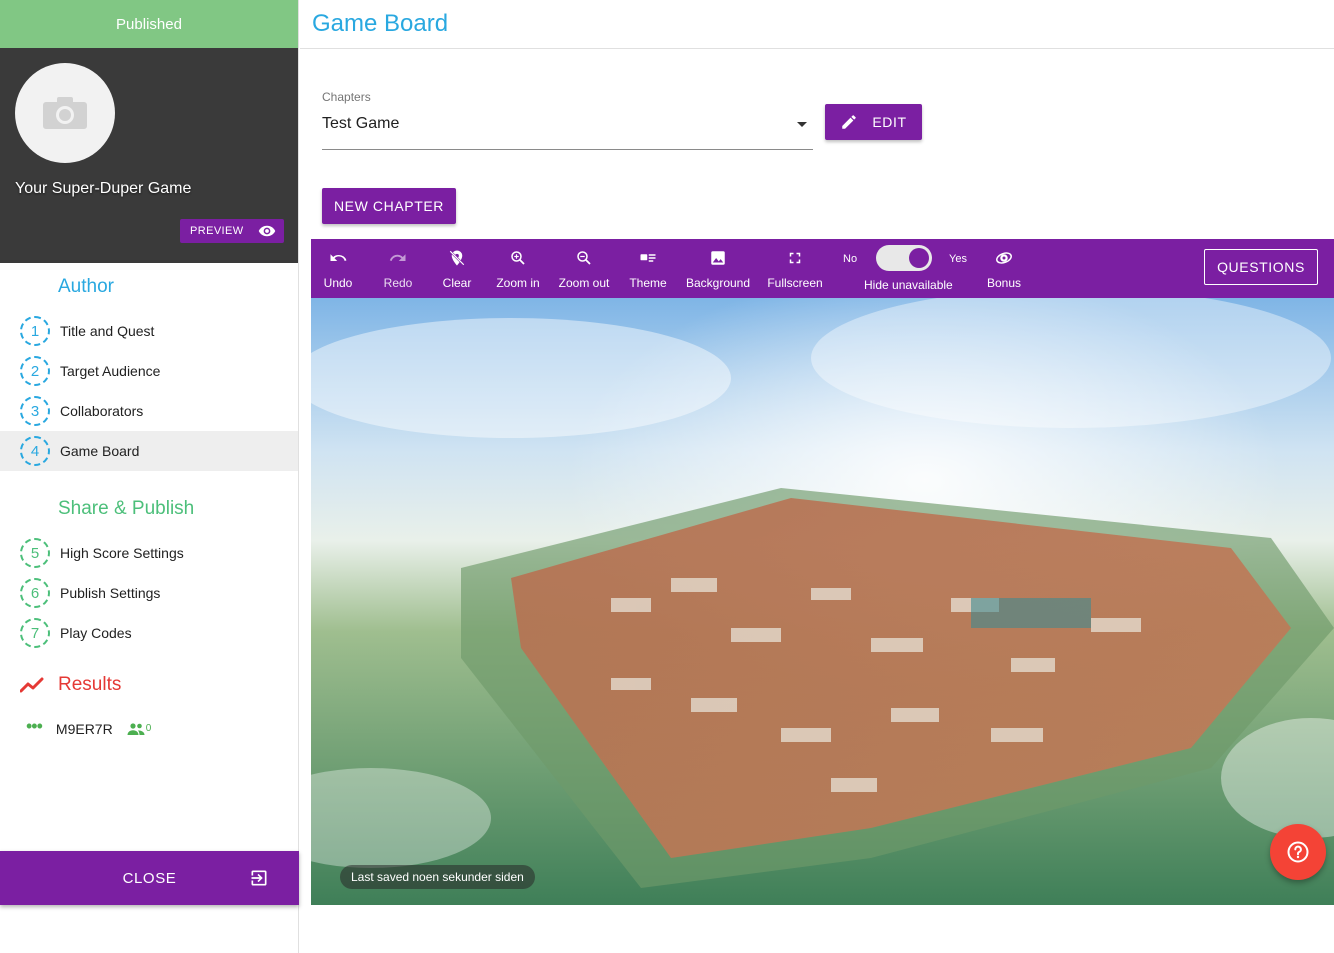  What do you see at coordinates (110, 371) in the screenshot?
I see `step-label: Target Audience` at bounding box center [110, 371].